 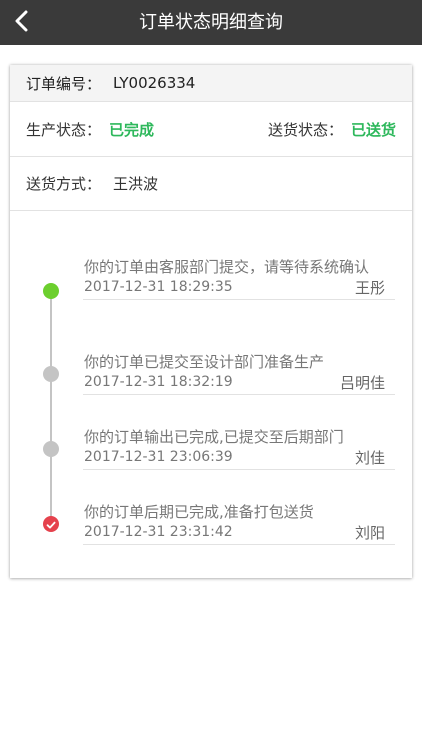 I want to click on order-number-row: 订单编号： LY0026334, so click(x=211, y=83).